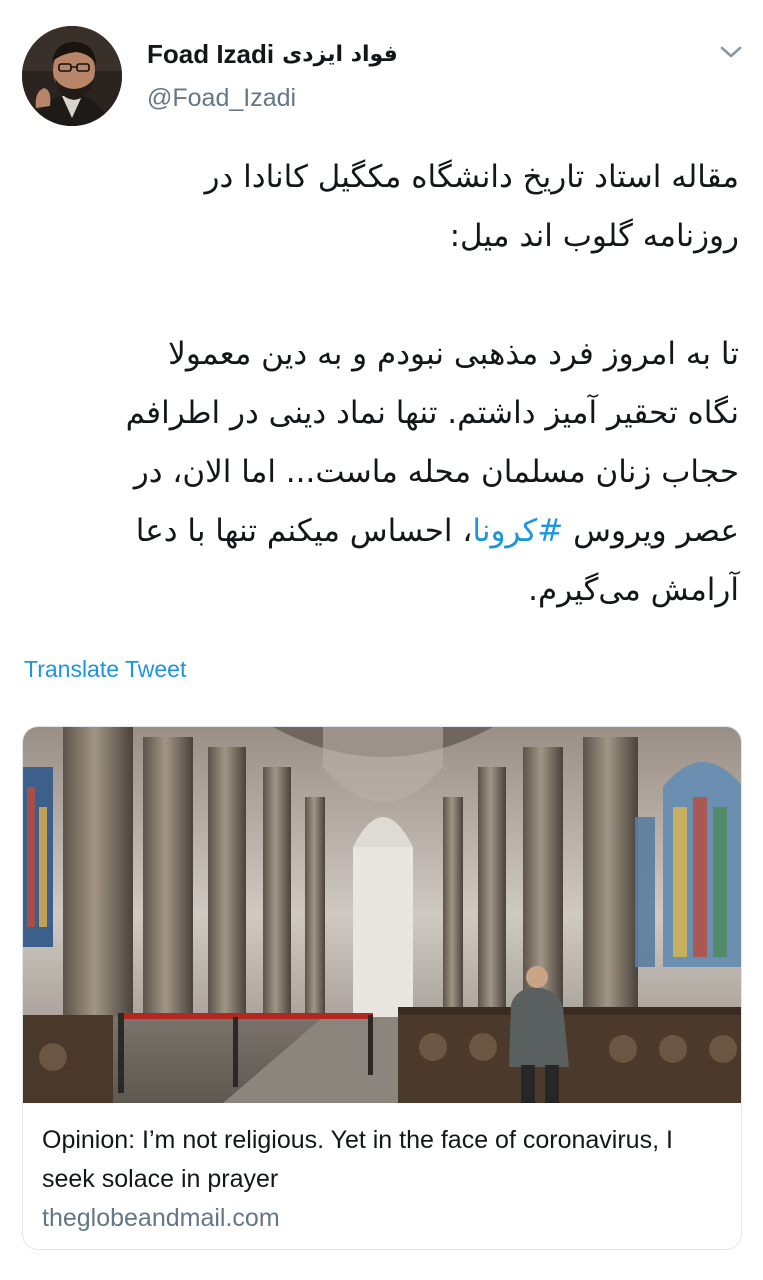 The width and height of the screenshot is (763, 1280). Describe the element at coordinates (517, 531) in the screenshot. I see `hashtag-link: #کرونا` at that location.